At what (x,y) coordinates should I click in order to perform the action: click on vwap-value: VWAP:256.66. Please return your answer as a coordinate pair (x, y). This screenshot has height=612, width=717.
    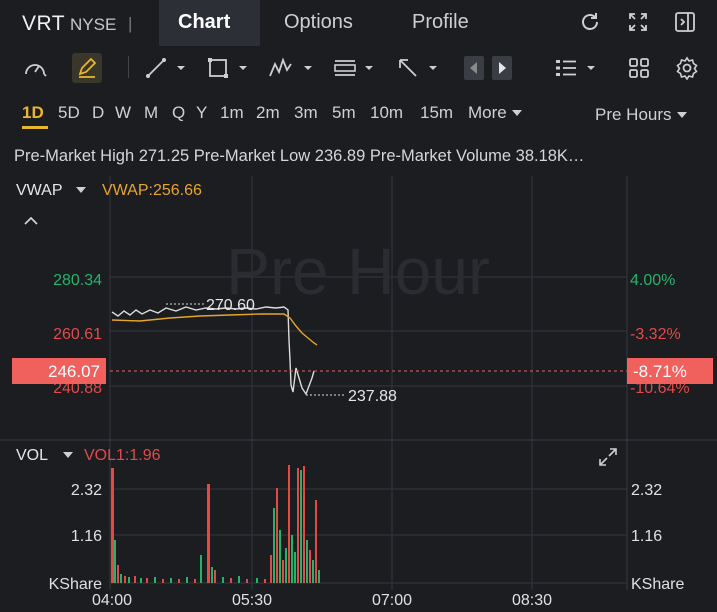
    Looking at the image, I should click on (152, 190).